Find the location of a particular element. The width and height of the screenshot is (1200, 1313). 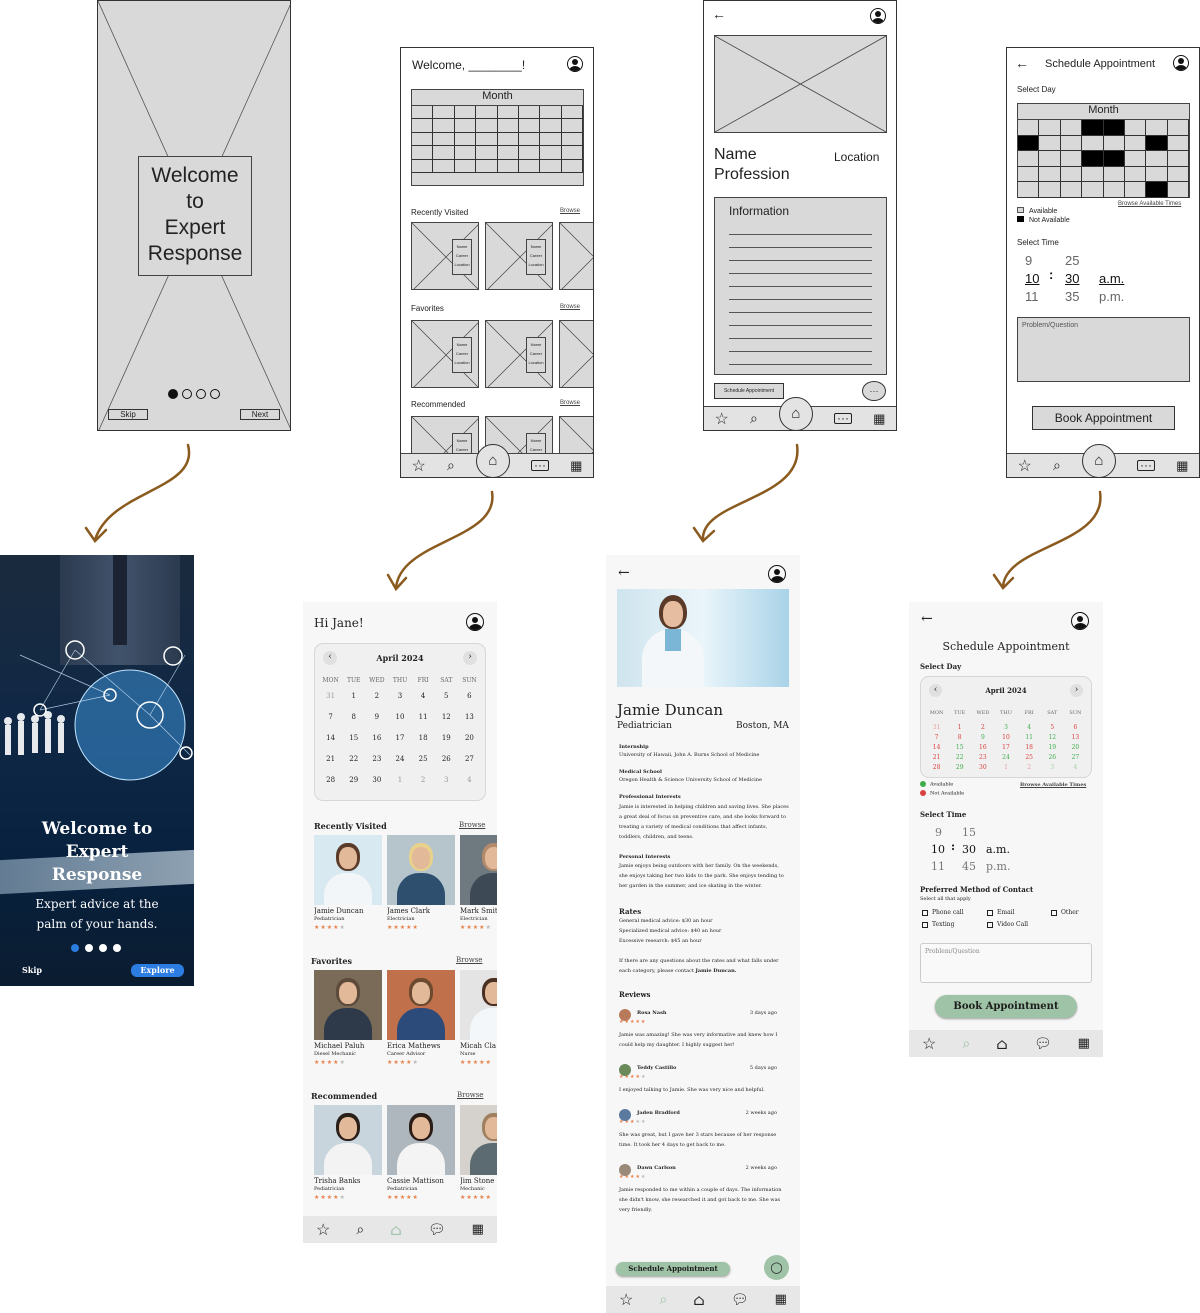

calendar-day: 28 is located at coordinates (330, 786).